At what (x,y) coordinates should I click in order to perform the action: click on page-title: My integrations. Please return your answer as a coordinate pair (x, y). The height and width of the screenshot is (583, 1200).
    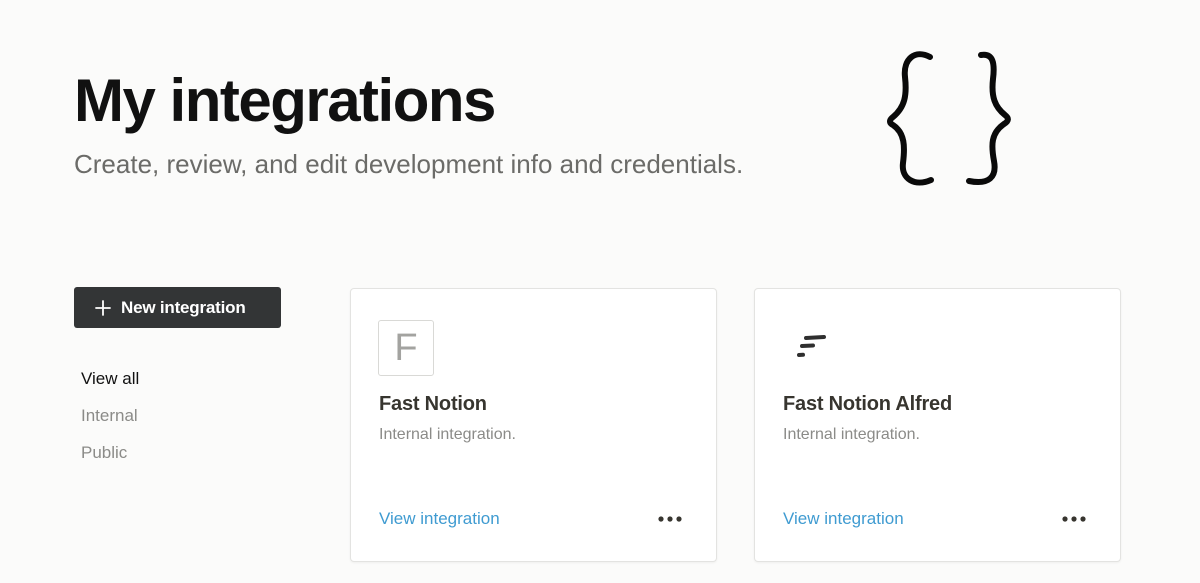
    Looking at the image, I should click on (285, 100).